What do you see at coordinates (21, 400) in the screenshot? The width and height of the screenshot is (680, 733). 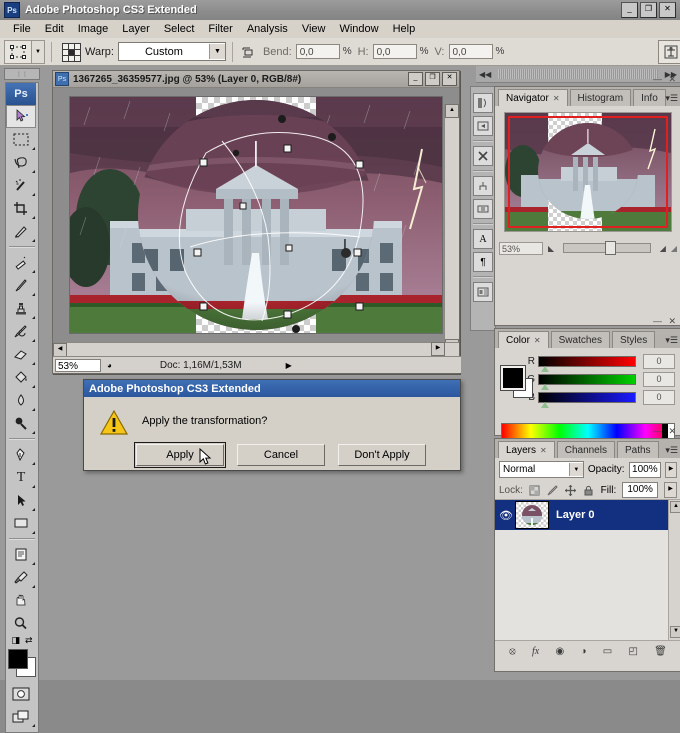 I see `blur-tool` at bounding box center [21, 400].